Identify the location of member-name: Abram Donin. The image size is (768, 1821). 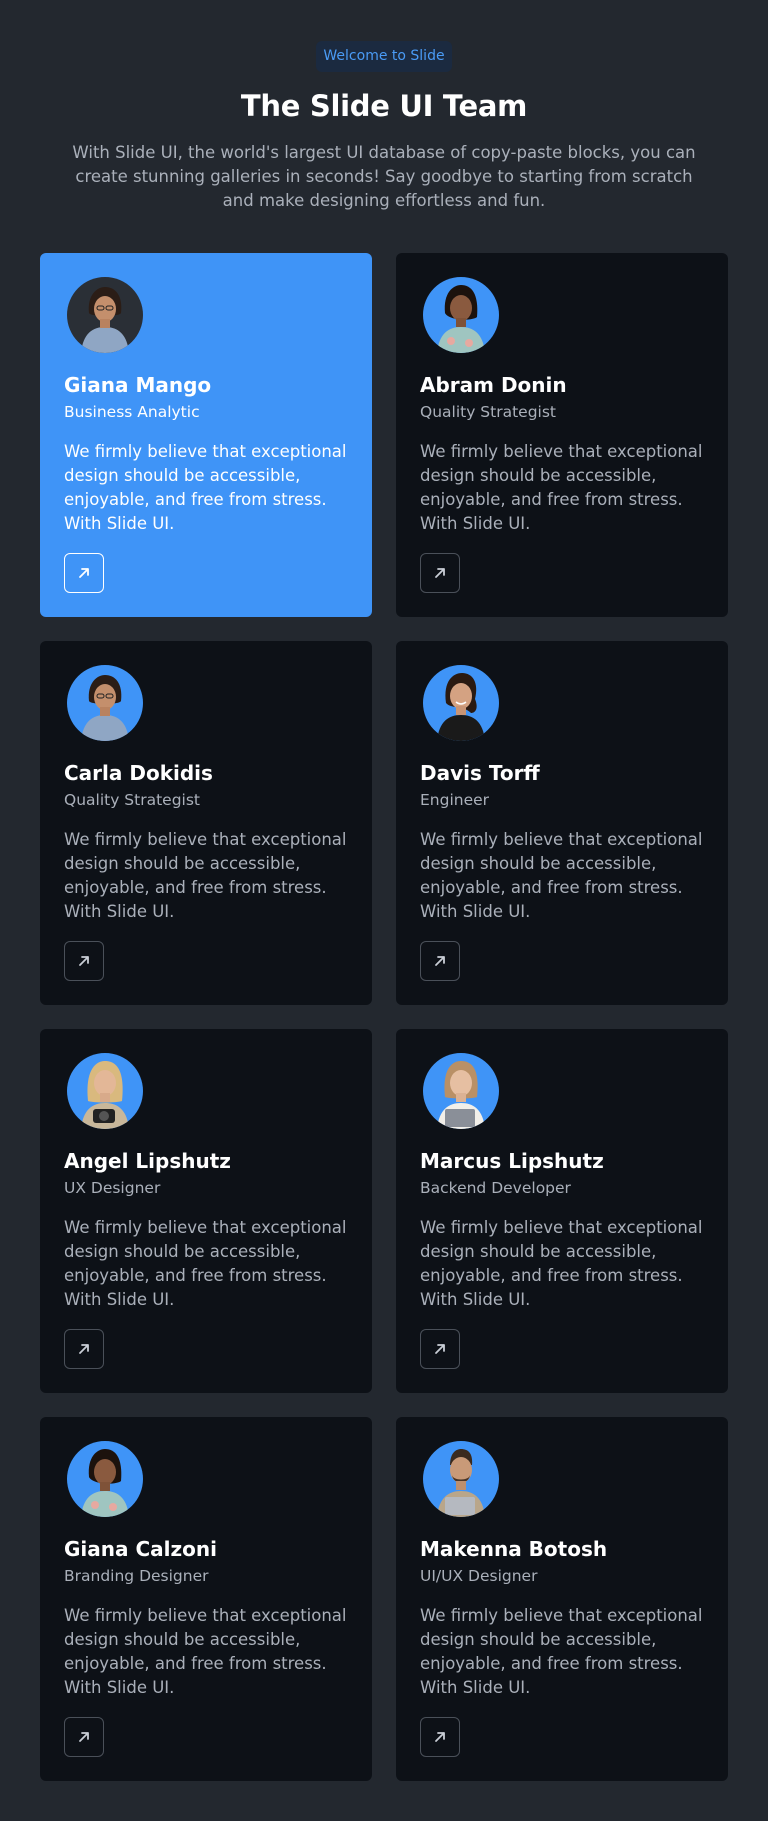
(493, 385).